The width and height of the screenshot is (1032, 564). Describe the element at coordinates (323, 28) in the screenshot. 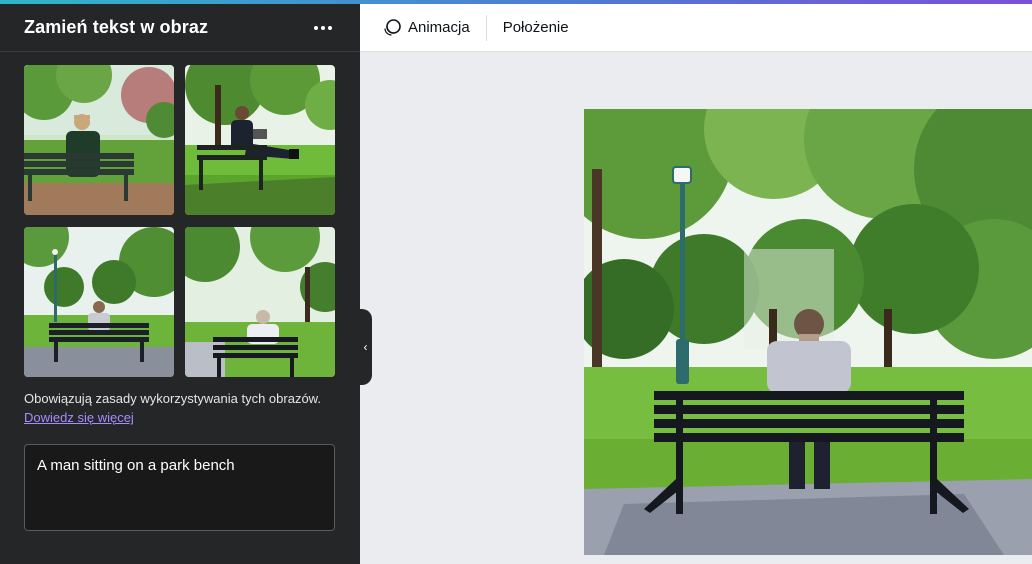

I see `more-options-icon` at that location.